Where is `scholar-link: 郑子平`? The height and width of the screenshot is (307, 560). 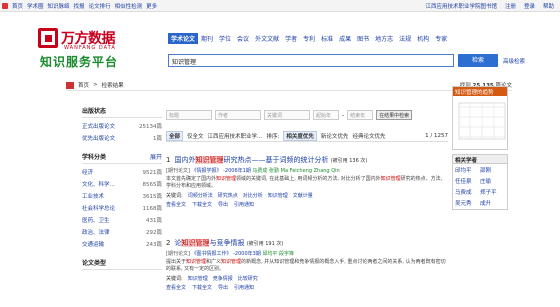 scholar-link: 郑子平 is located at coordinates (492, 192).